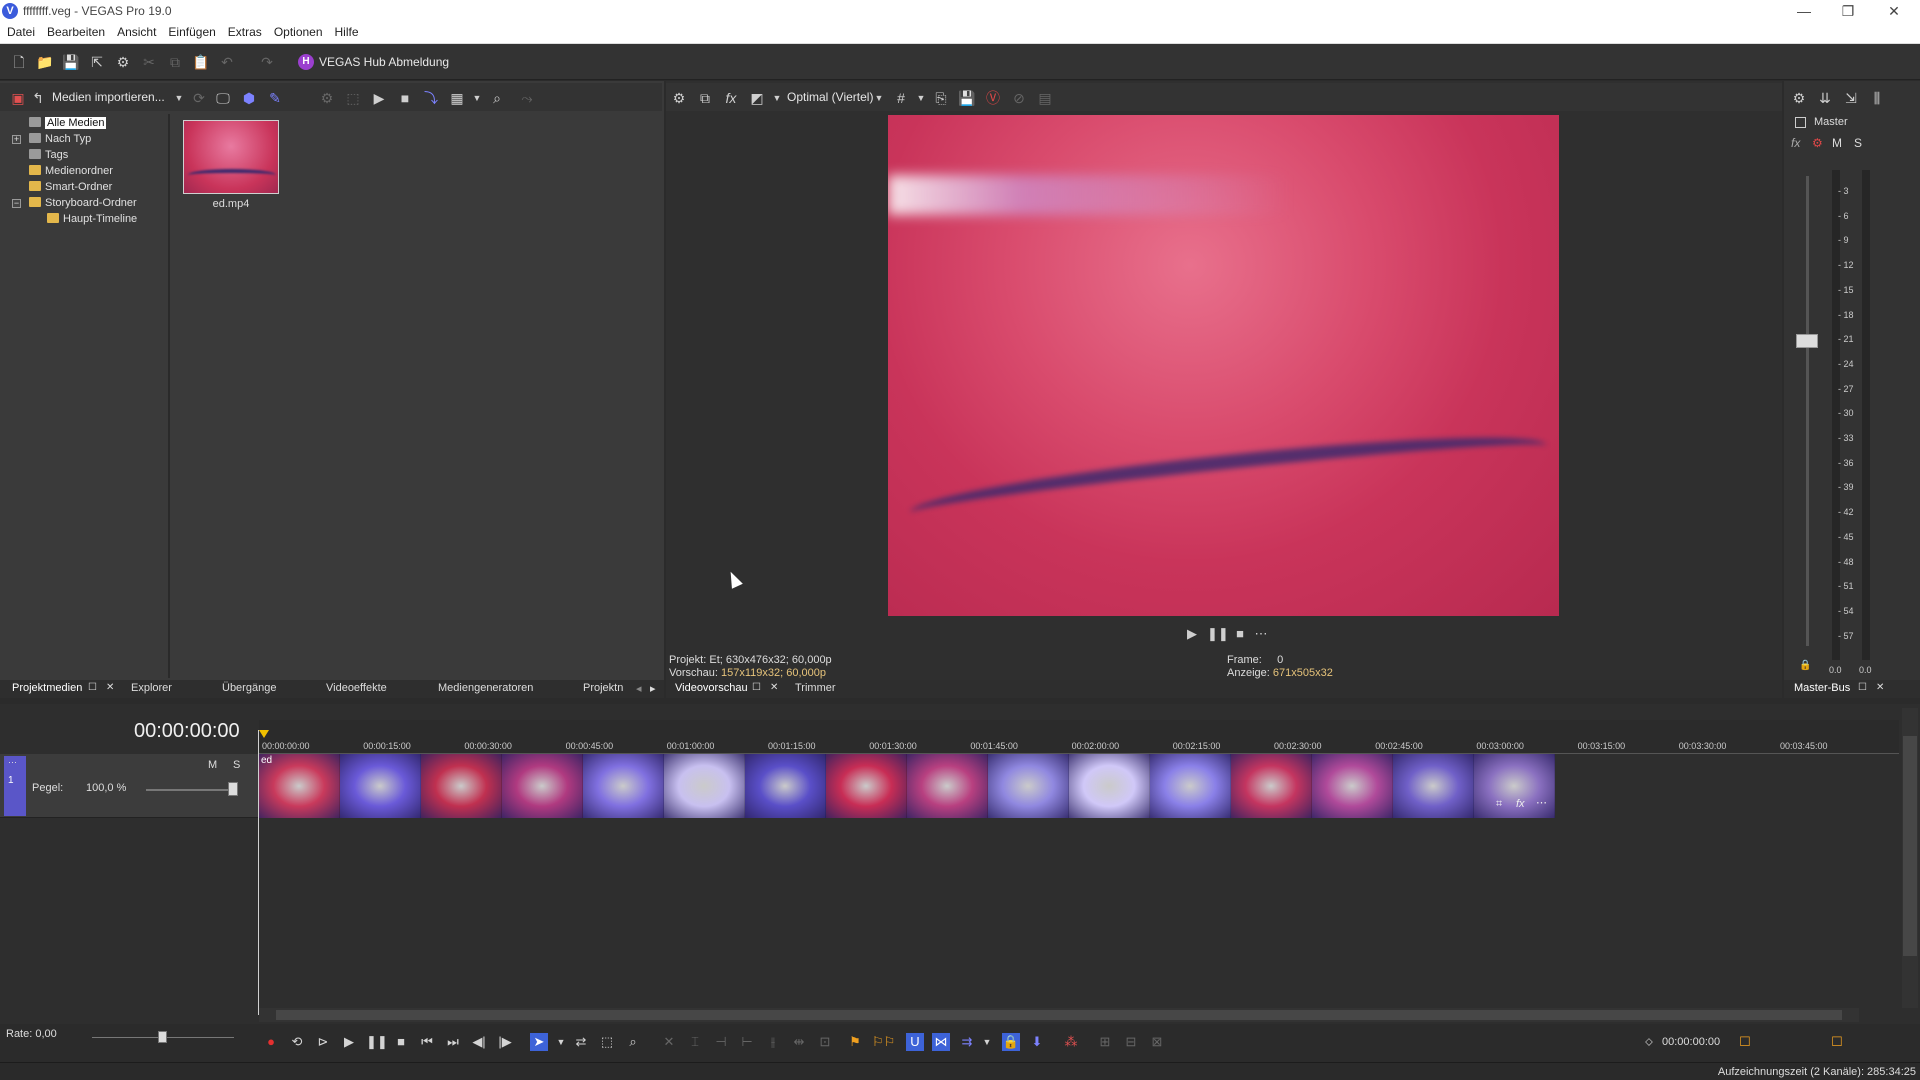 Image resolution: width=1920 pixels, height=1080 pixels. Describe the element at coordinates (16, 203) in the screenshot. I see `collapse-icon: −` at that location.